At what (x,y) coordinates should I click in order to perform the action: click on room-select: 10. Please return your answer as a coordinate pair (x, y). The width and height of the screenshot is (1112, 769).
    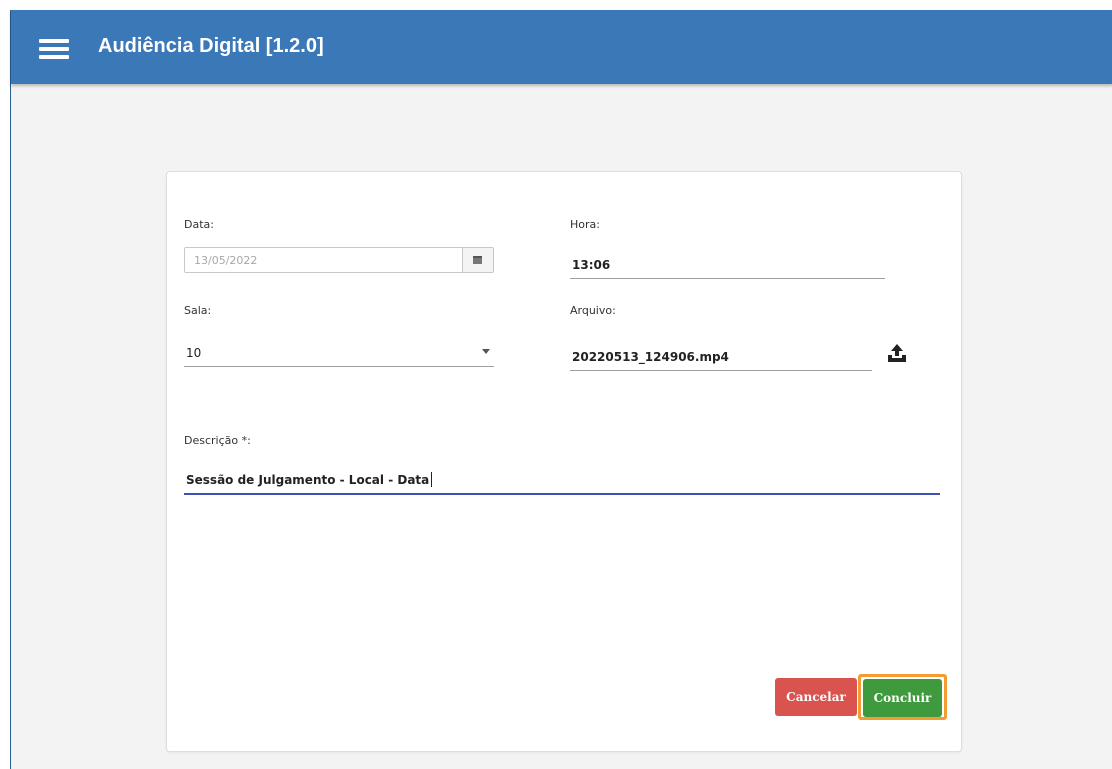
    Looking at the image, I should click on (339, 350).